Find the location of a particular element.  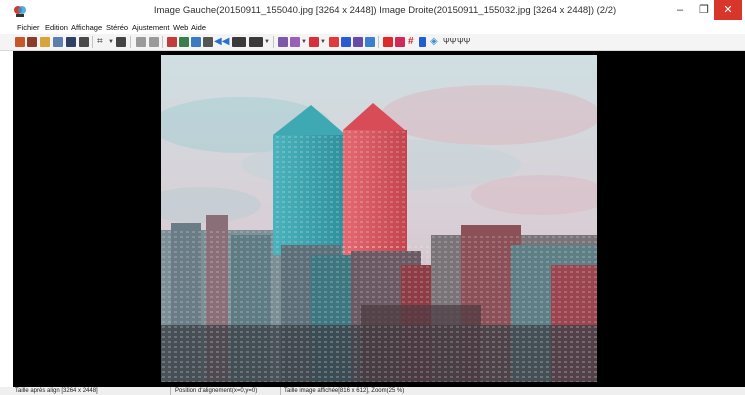

mode-red2-icon is located at coordinates (334, 42).